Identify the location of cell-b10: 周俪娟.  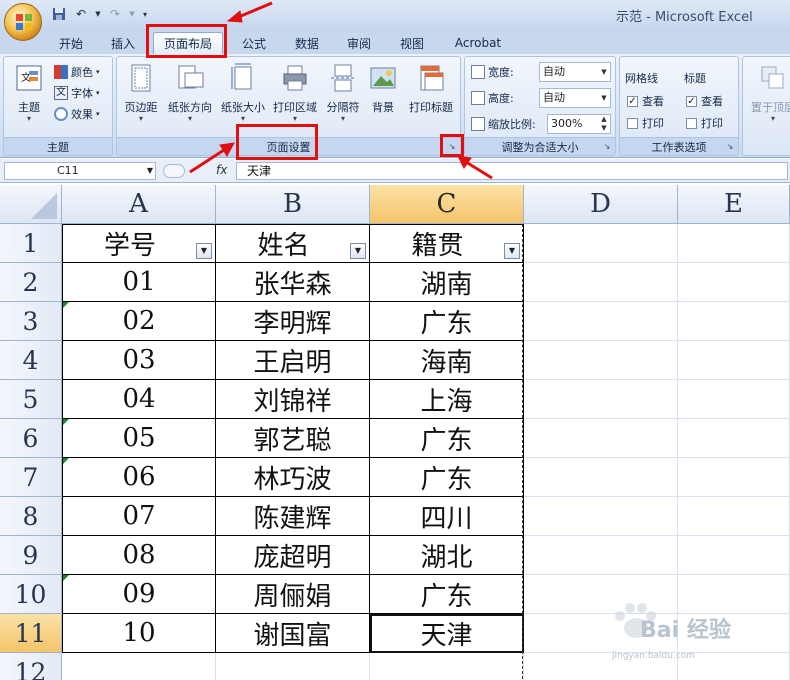
(293, 594).